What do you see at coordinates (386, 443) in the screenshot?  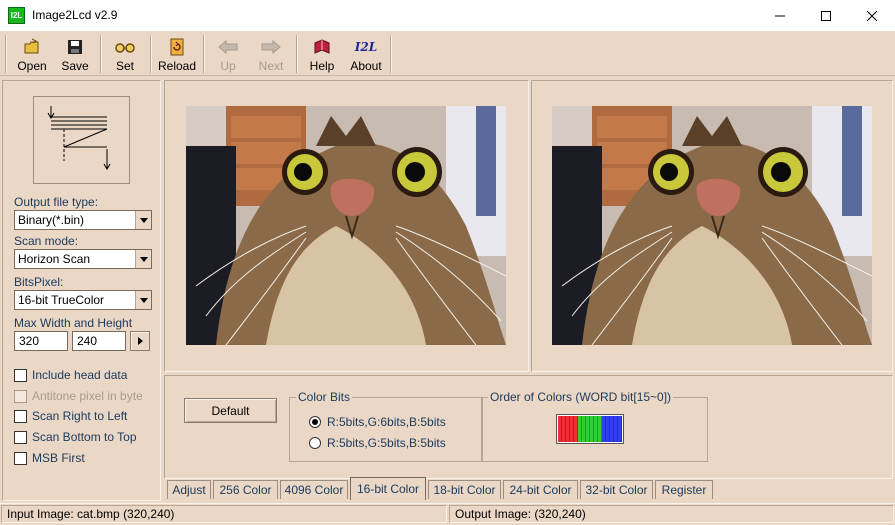 I see `radio-label: R:5bits,G:5bits,B:5bits` at bounding box center [386, 443].